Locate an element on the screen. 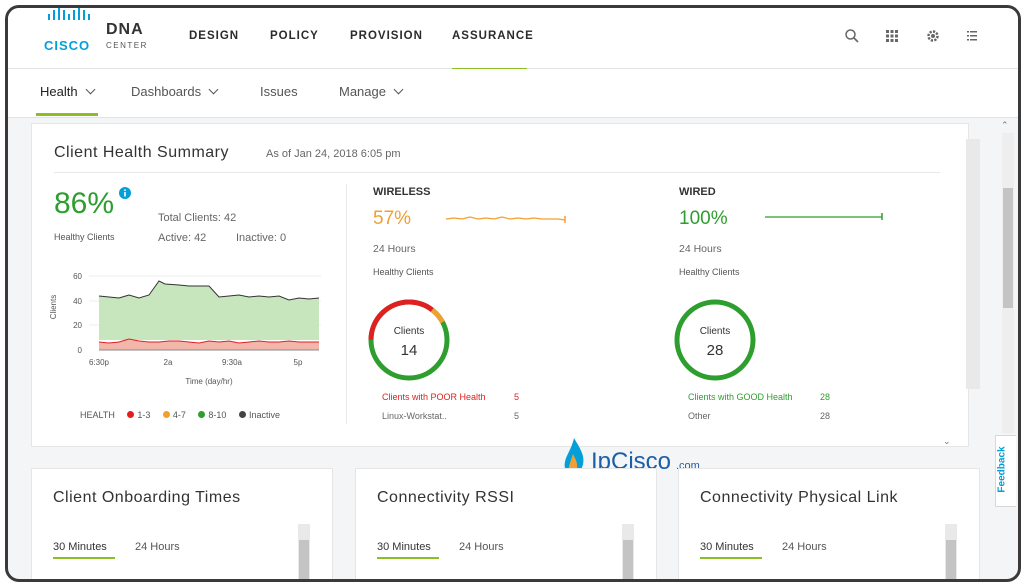  as-of-timestamp: As of Jan 24, 2018 6:05 pm is located at coordinates (333, 154).